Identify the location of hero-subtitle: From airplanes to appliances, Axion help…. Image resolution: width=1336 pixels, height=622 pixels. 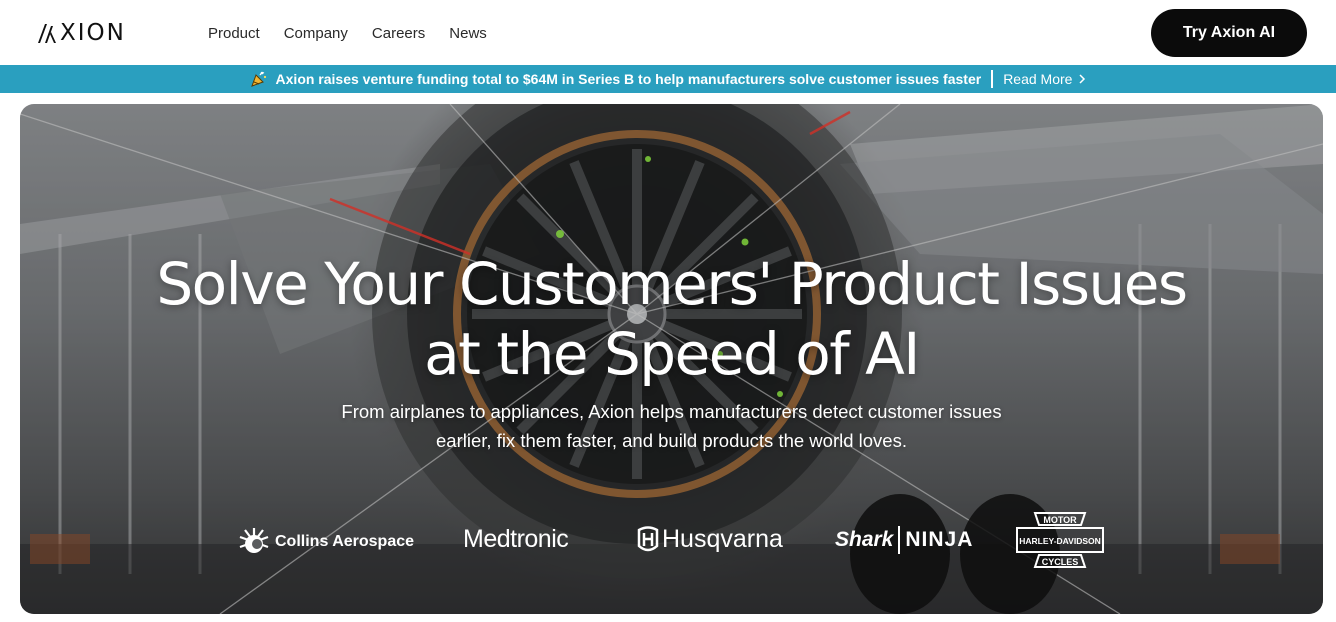
(671, 426).